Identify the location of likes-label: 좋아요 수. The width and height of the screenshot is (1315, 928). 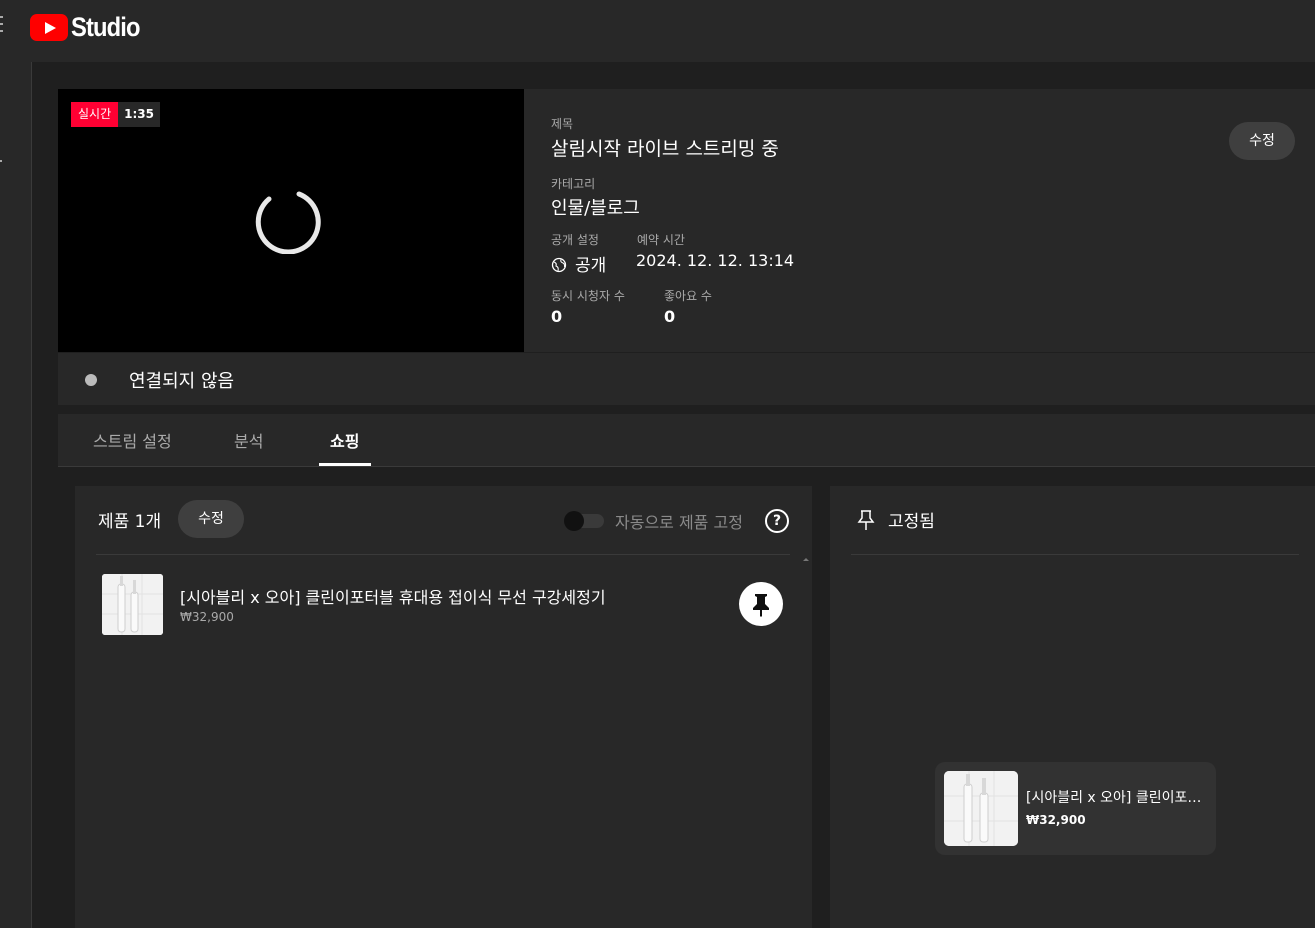
(688, 296).